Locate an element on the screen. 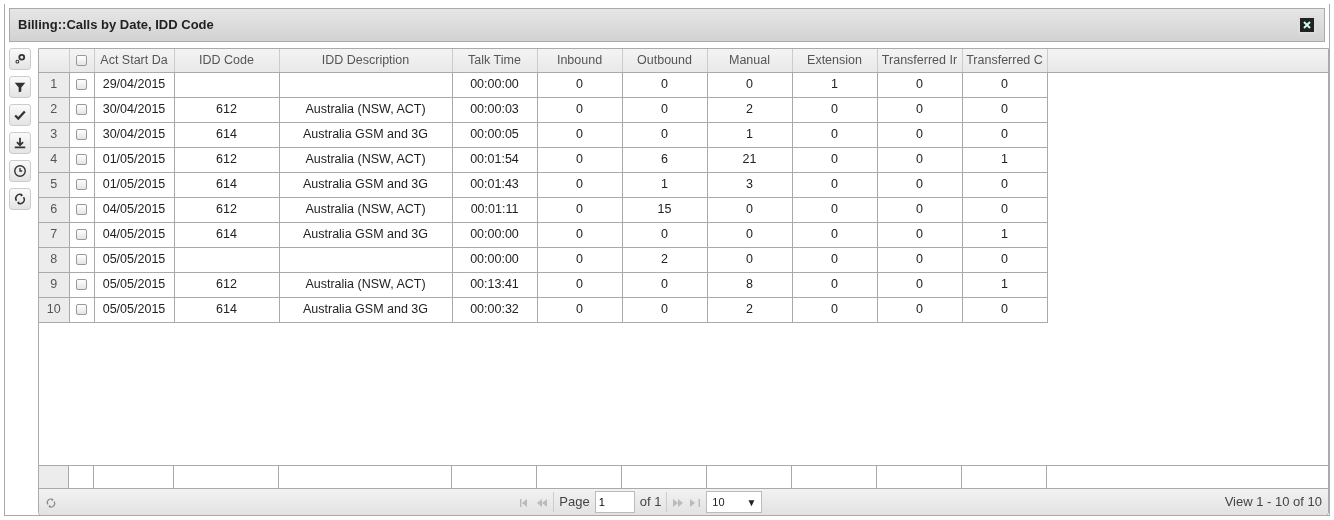 This screenshot has width=1334, height=520. table-cell: 21 is located at coordinates (749, 159).